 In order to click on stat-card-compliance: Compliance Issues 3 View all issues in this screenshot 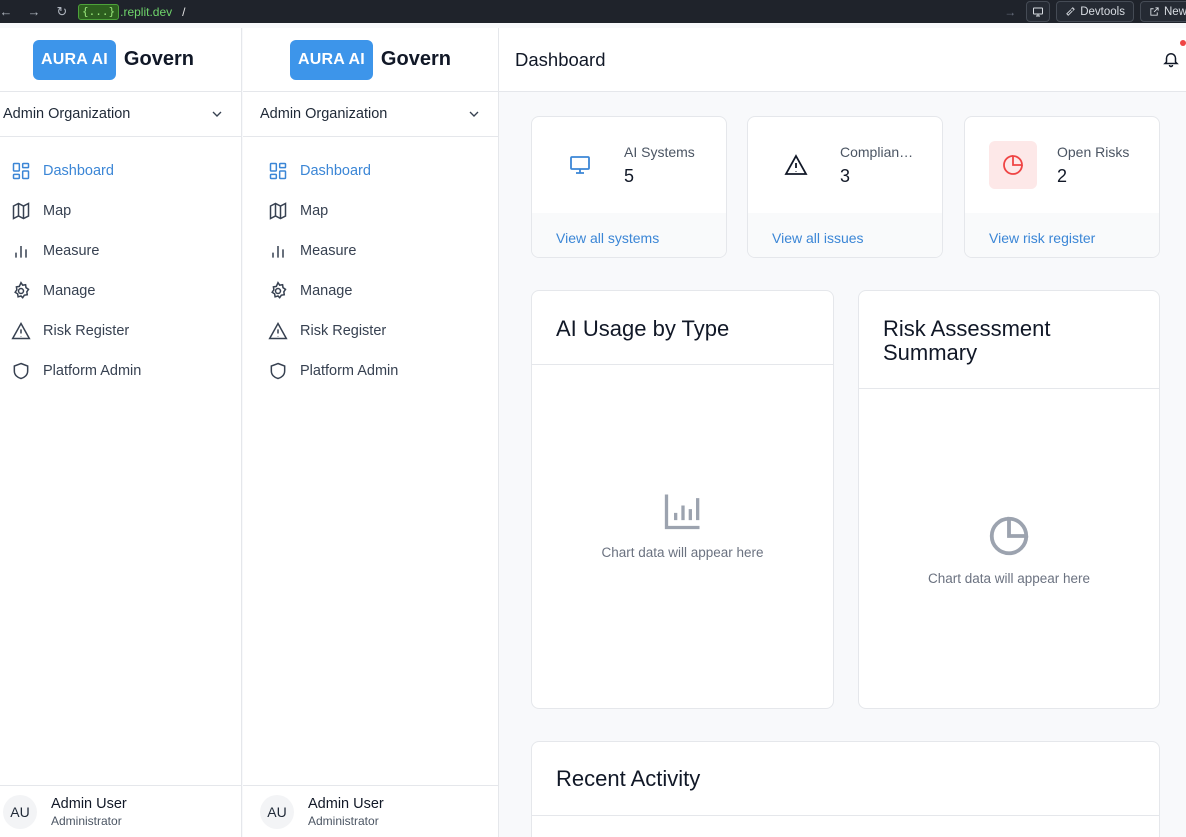, I will do `click(845, 187)`.